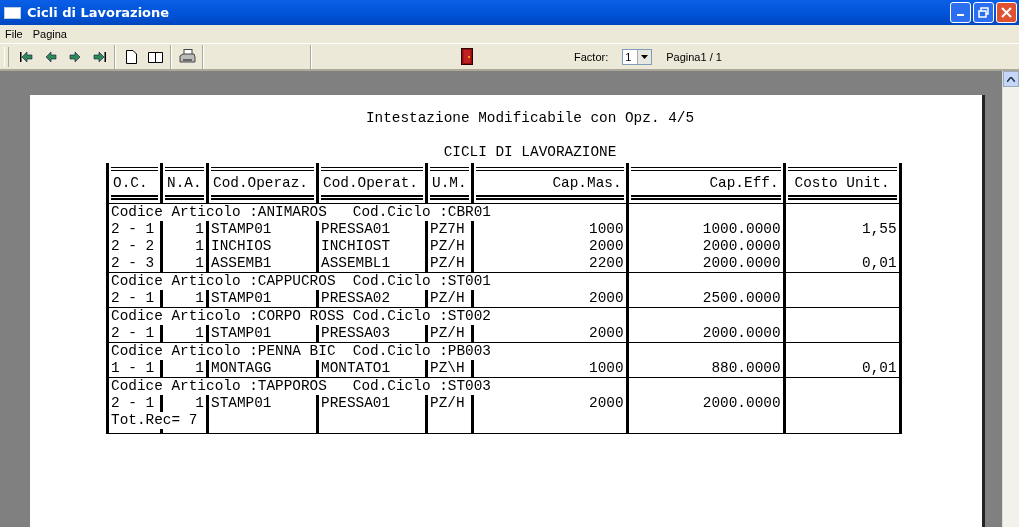 This screenshot has width=1019, height=527. What do you see at coordinates (154, 420) in the screenshot?
I see `record-total: Tot.Rec= 7` at bounding box center [154, 420].